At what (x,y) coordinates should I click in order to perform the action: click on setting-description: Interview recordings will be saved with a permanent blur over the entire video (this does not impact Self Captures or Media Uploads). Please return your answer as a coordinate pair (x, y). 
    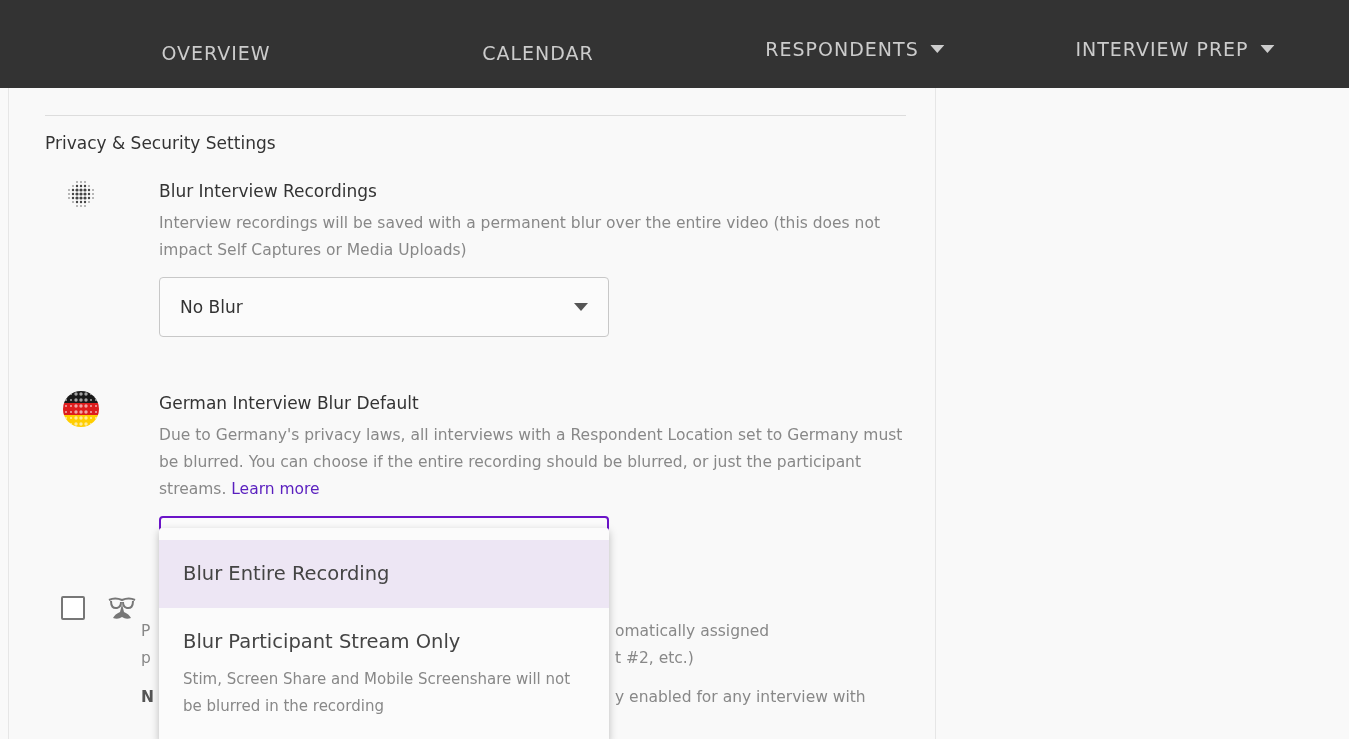
    Looking at the image, I should click on (520, 237).